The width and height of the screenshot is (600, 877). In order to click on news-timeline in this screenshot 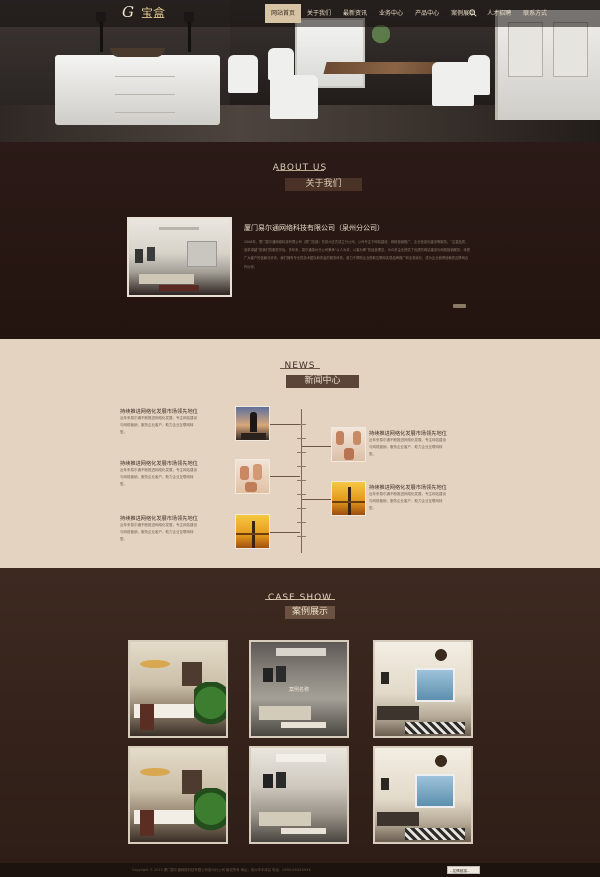, I will do `click(301, 481)`.